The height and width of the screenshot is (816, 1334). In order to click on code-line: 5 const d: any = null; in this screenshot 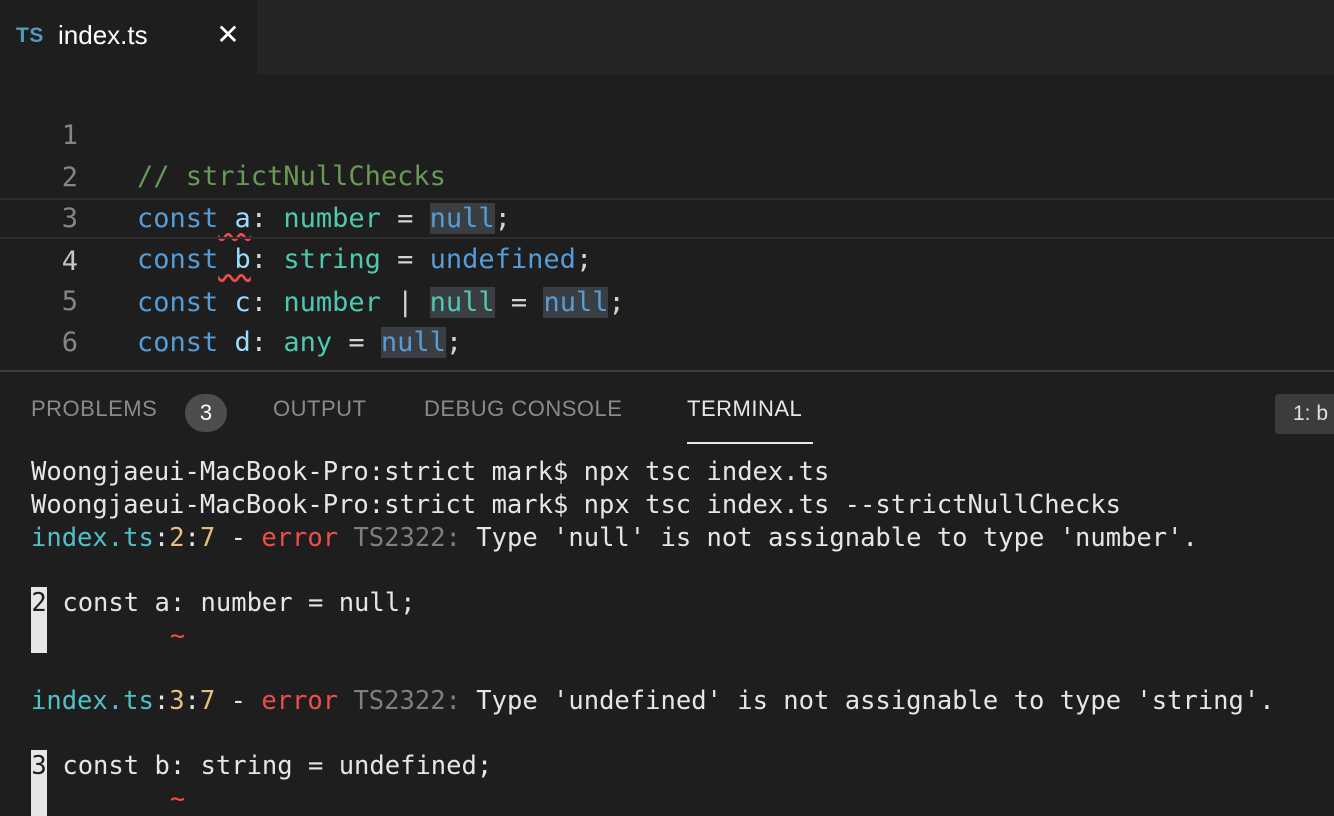, I will do `click(667, 299)`.